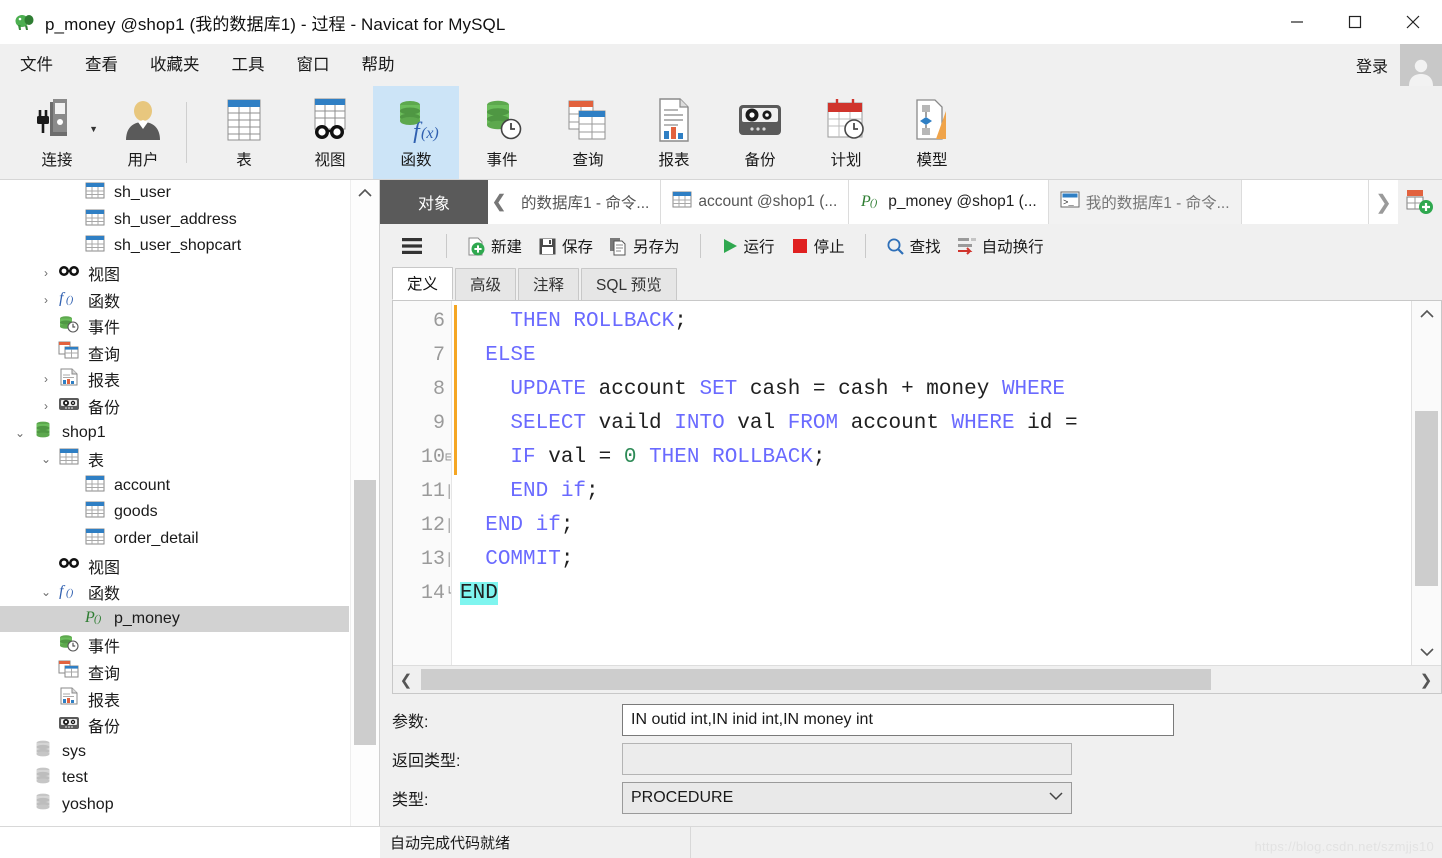 The width and height of the screenshot is (1442, 858). Describe the element at coordinates (174, 486) in the screenshot. I see `tree-node: account` at that location.